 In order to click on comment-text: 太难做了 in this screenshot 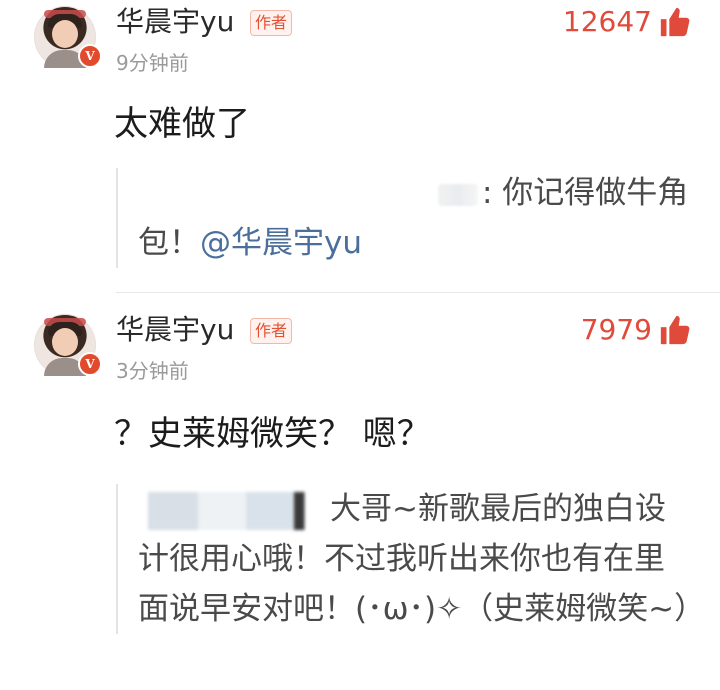, I will do `click(182, 124)`.